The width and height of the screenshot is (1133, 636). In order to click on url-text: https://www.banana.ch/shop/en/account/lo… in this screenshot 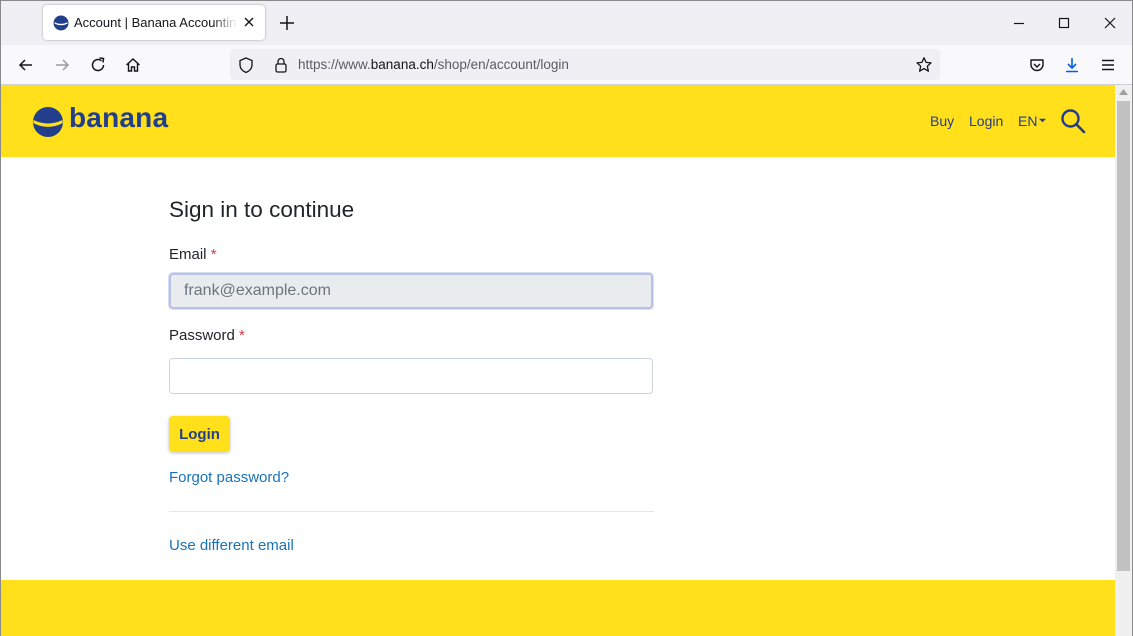, I will do `click(433, 64)`.